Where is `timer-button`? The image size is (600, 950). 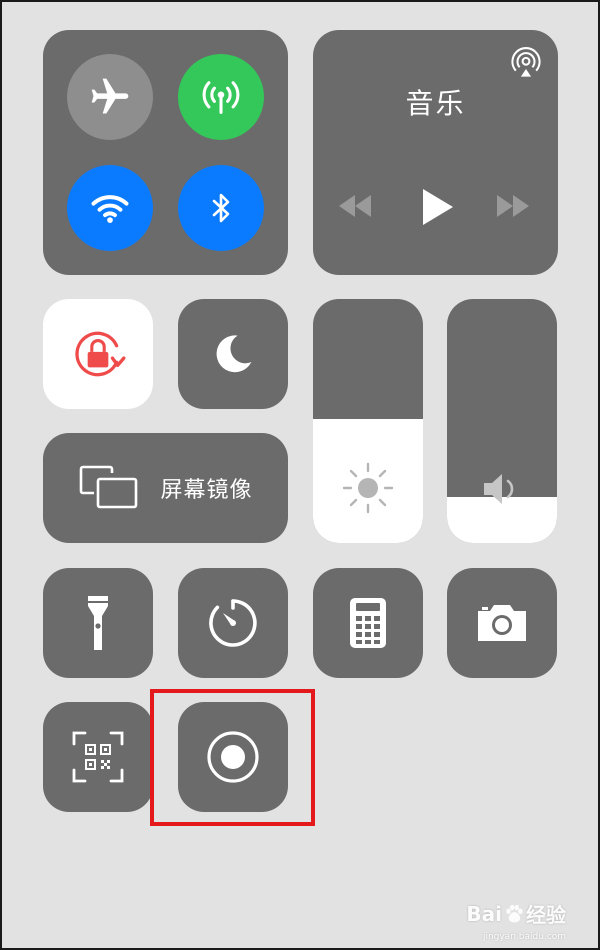
timer-button is located at coordinates (233, 623).